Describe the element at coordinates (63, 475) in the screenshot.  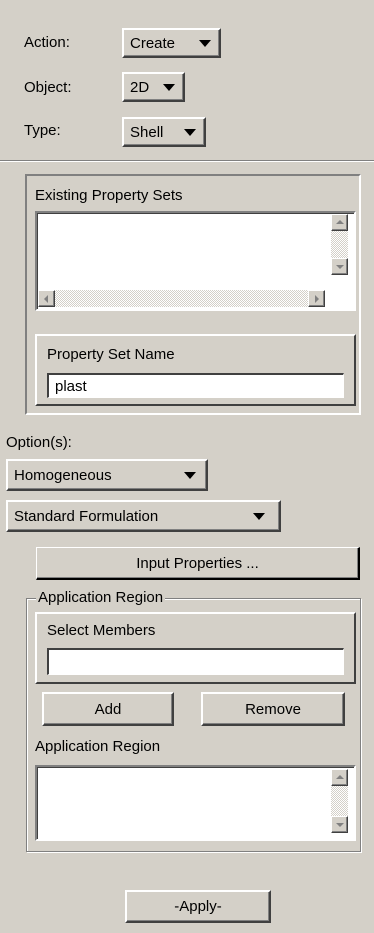
I see `option1-value: Homogeneous` at that location.